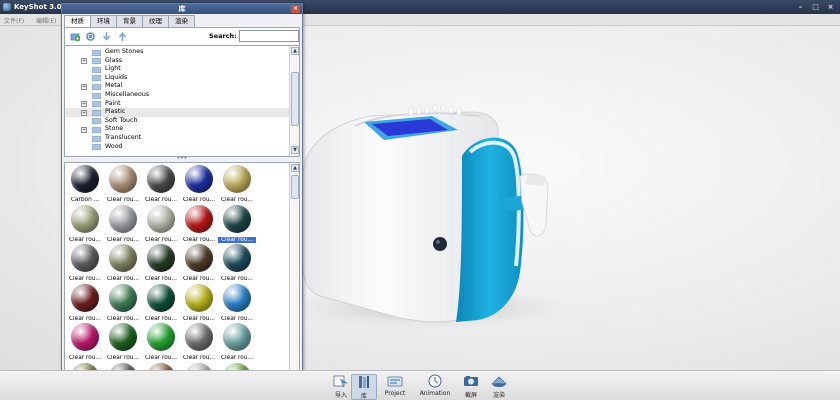 The width and height of the screenshot is (840, 400). Describe the element at coordinates (177, 52) in the screenshot. I see `tree-item: Gem Stones` at that location.